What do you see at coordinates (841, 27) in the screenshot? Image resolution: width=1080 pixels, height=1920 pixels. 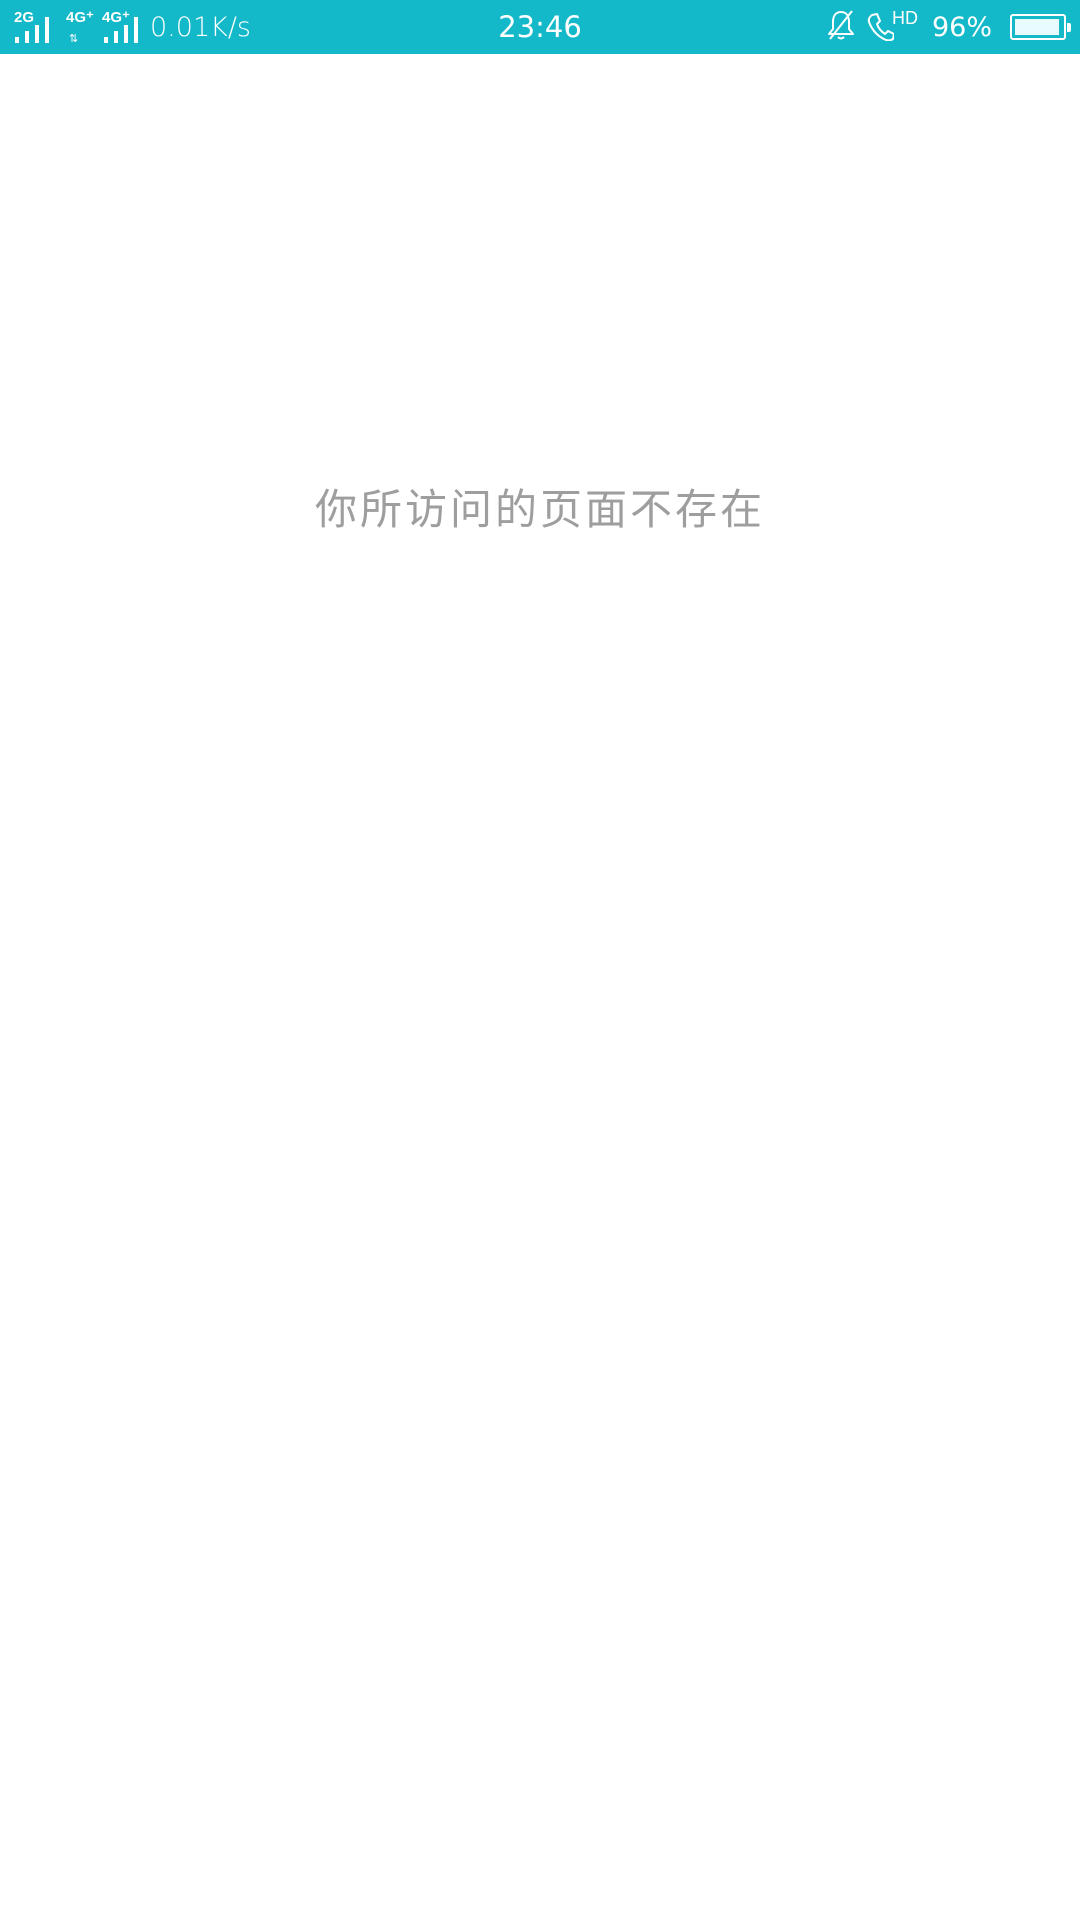 I see `notifications-off-icon` at bounding box center [841, 27].